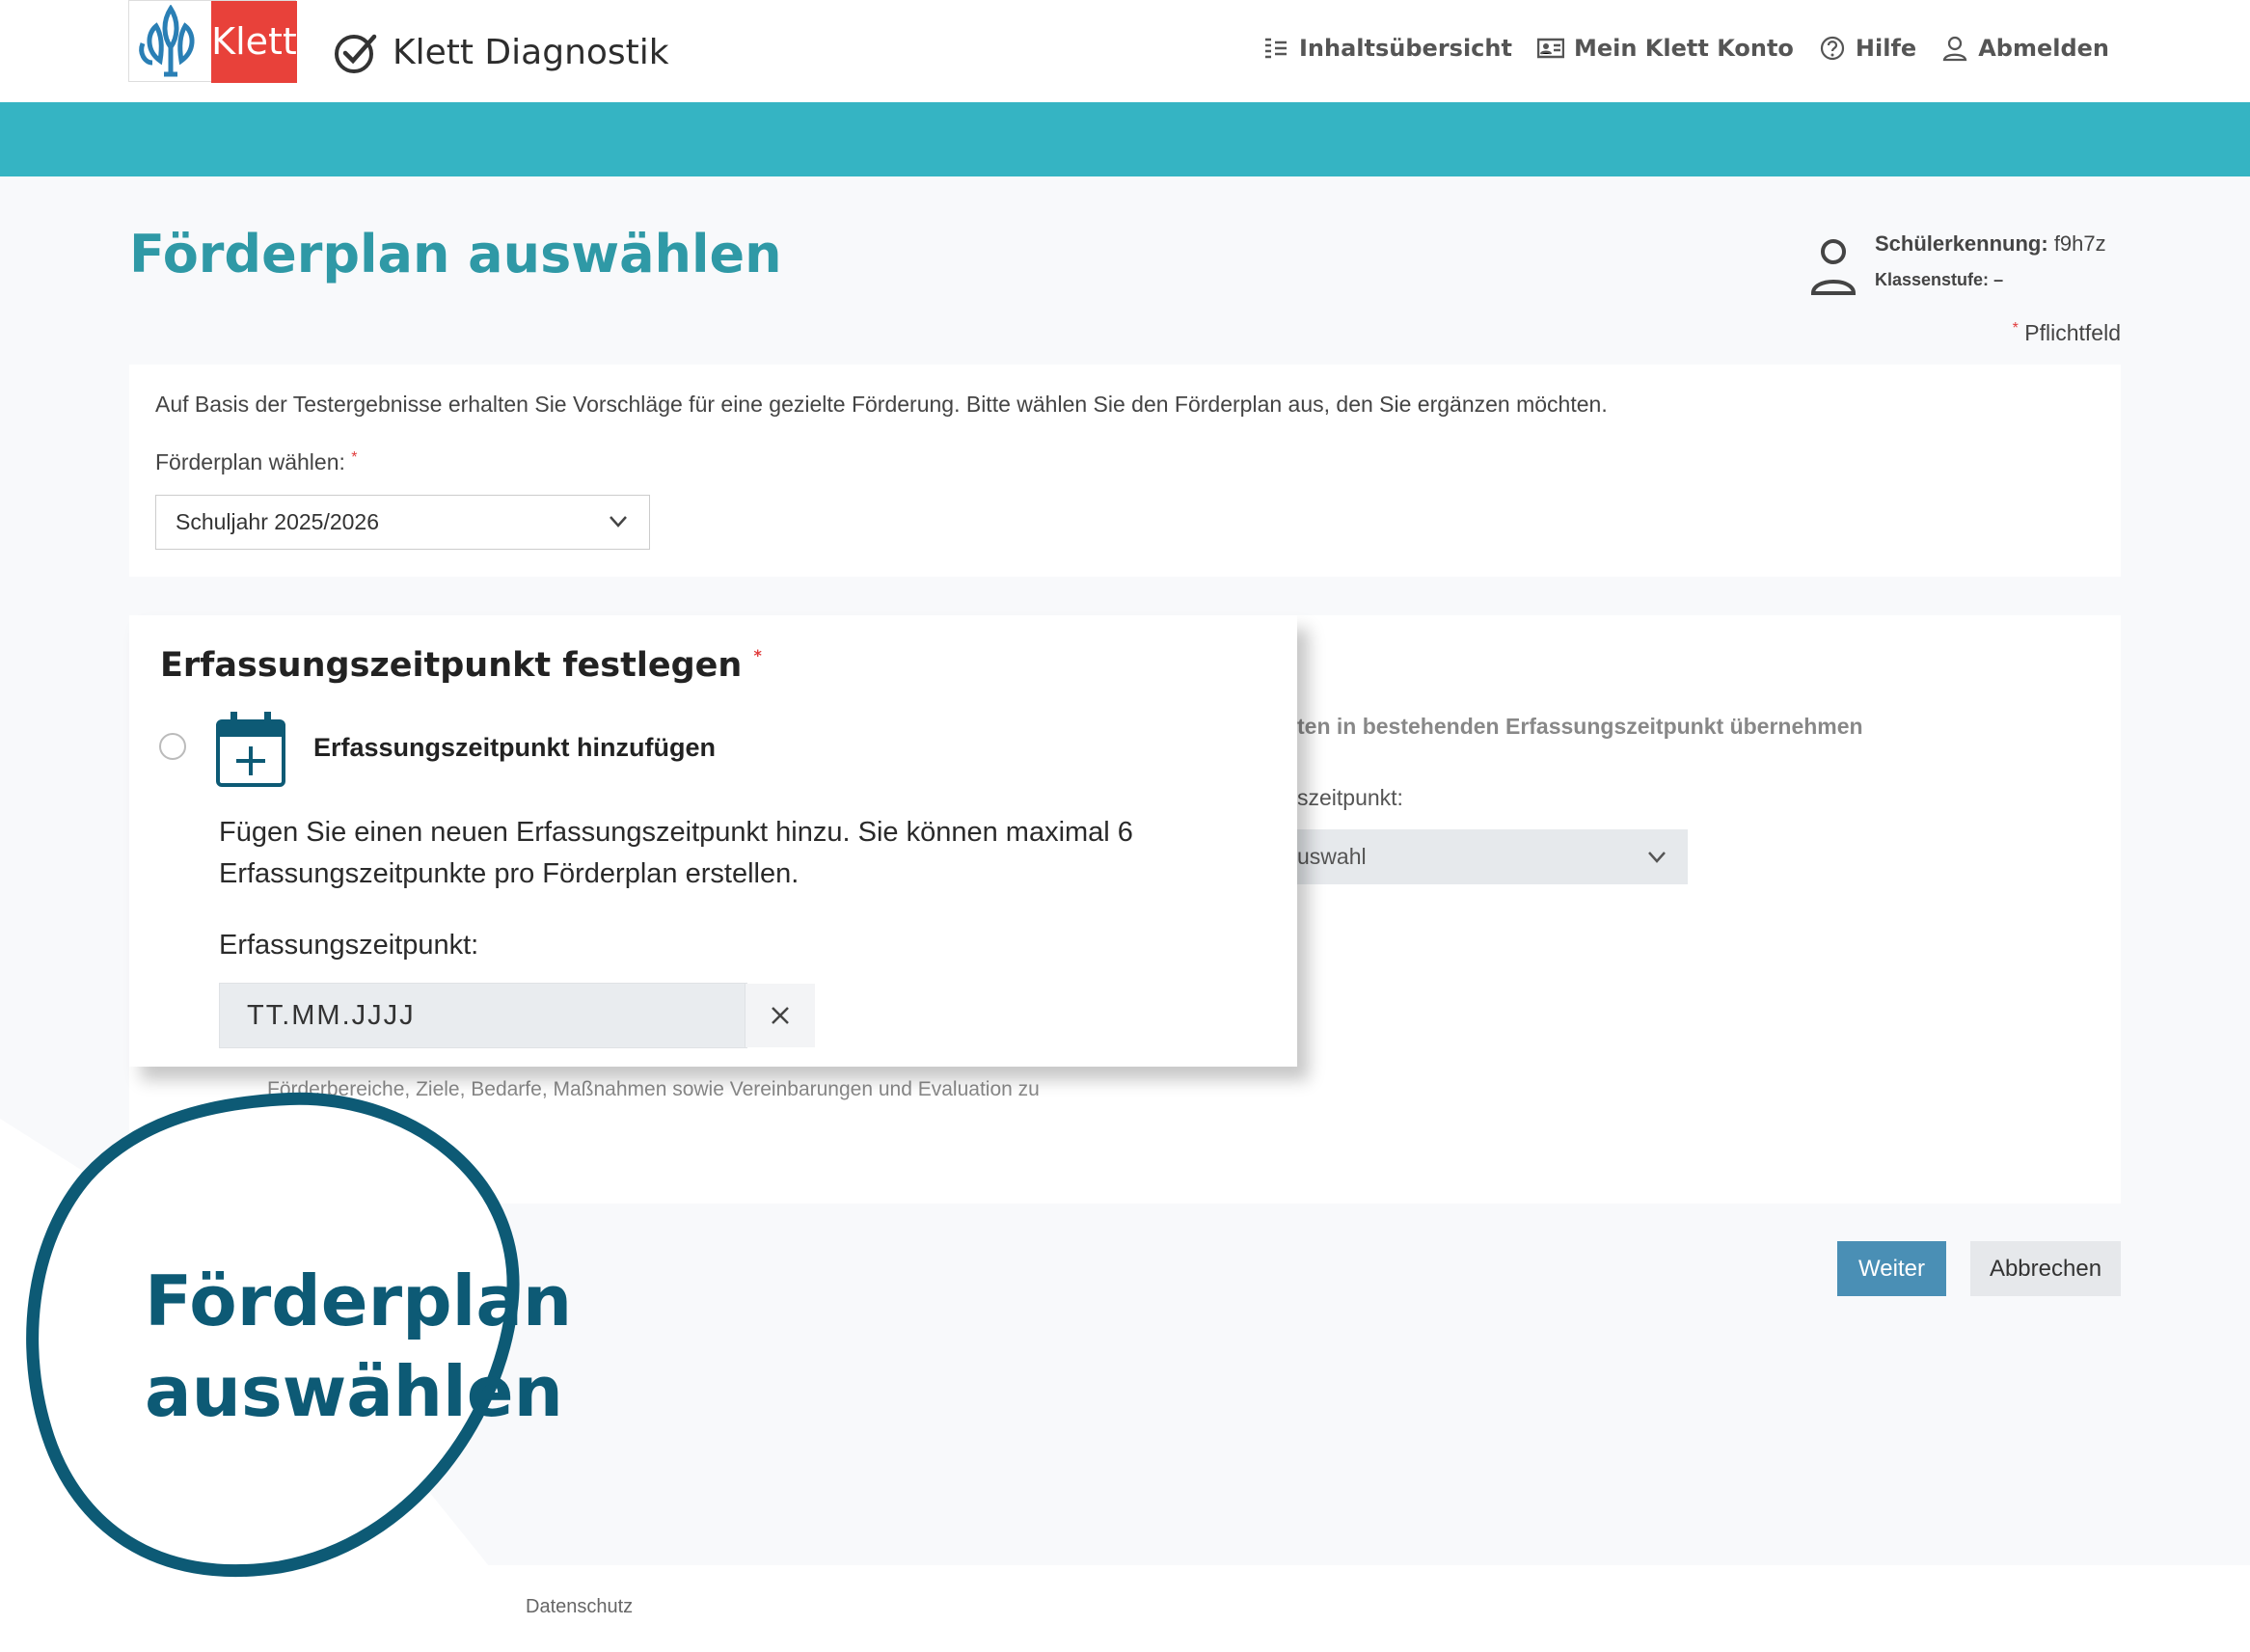  Describe the element at coordinates (1332, 856) in the screenshot. I see `existing-select-value: uswahl` at that location.